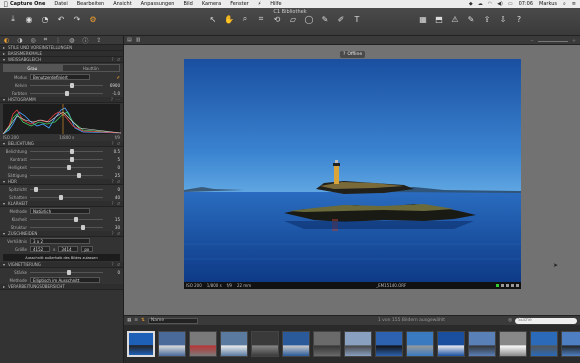  I want to click on sort-icon: ⇅, so click(143, 320).